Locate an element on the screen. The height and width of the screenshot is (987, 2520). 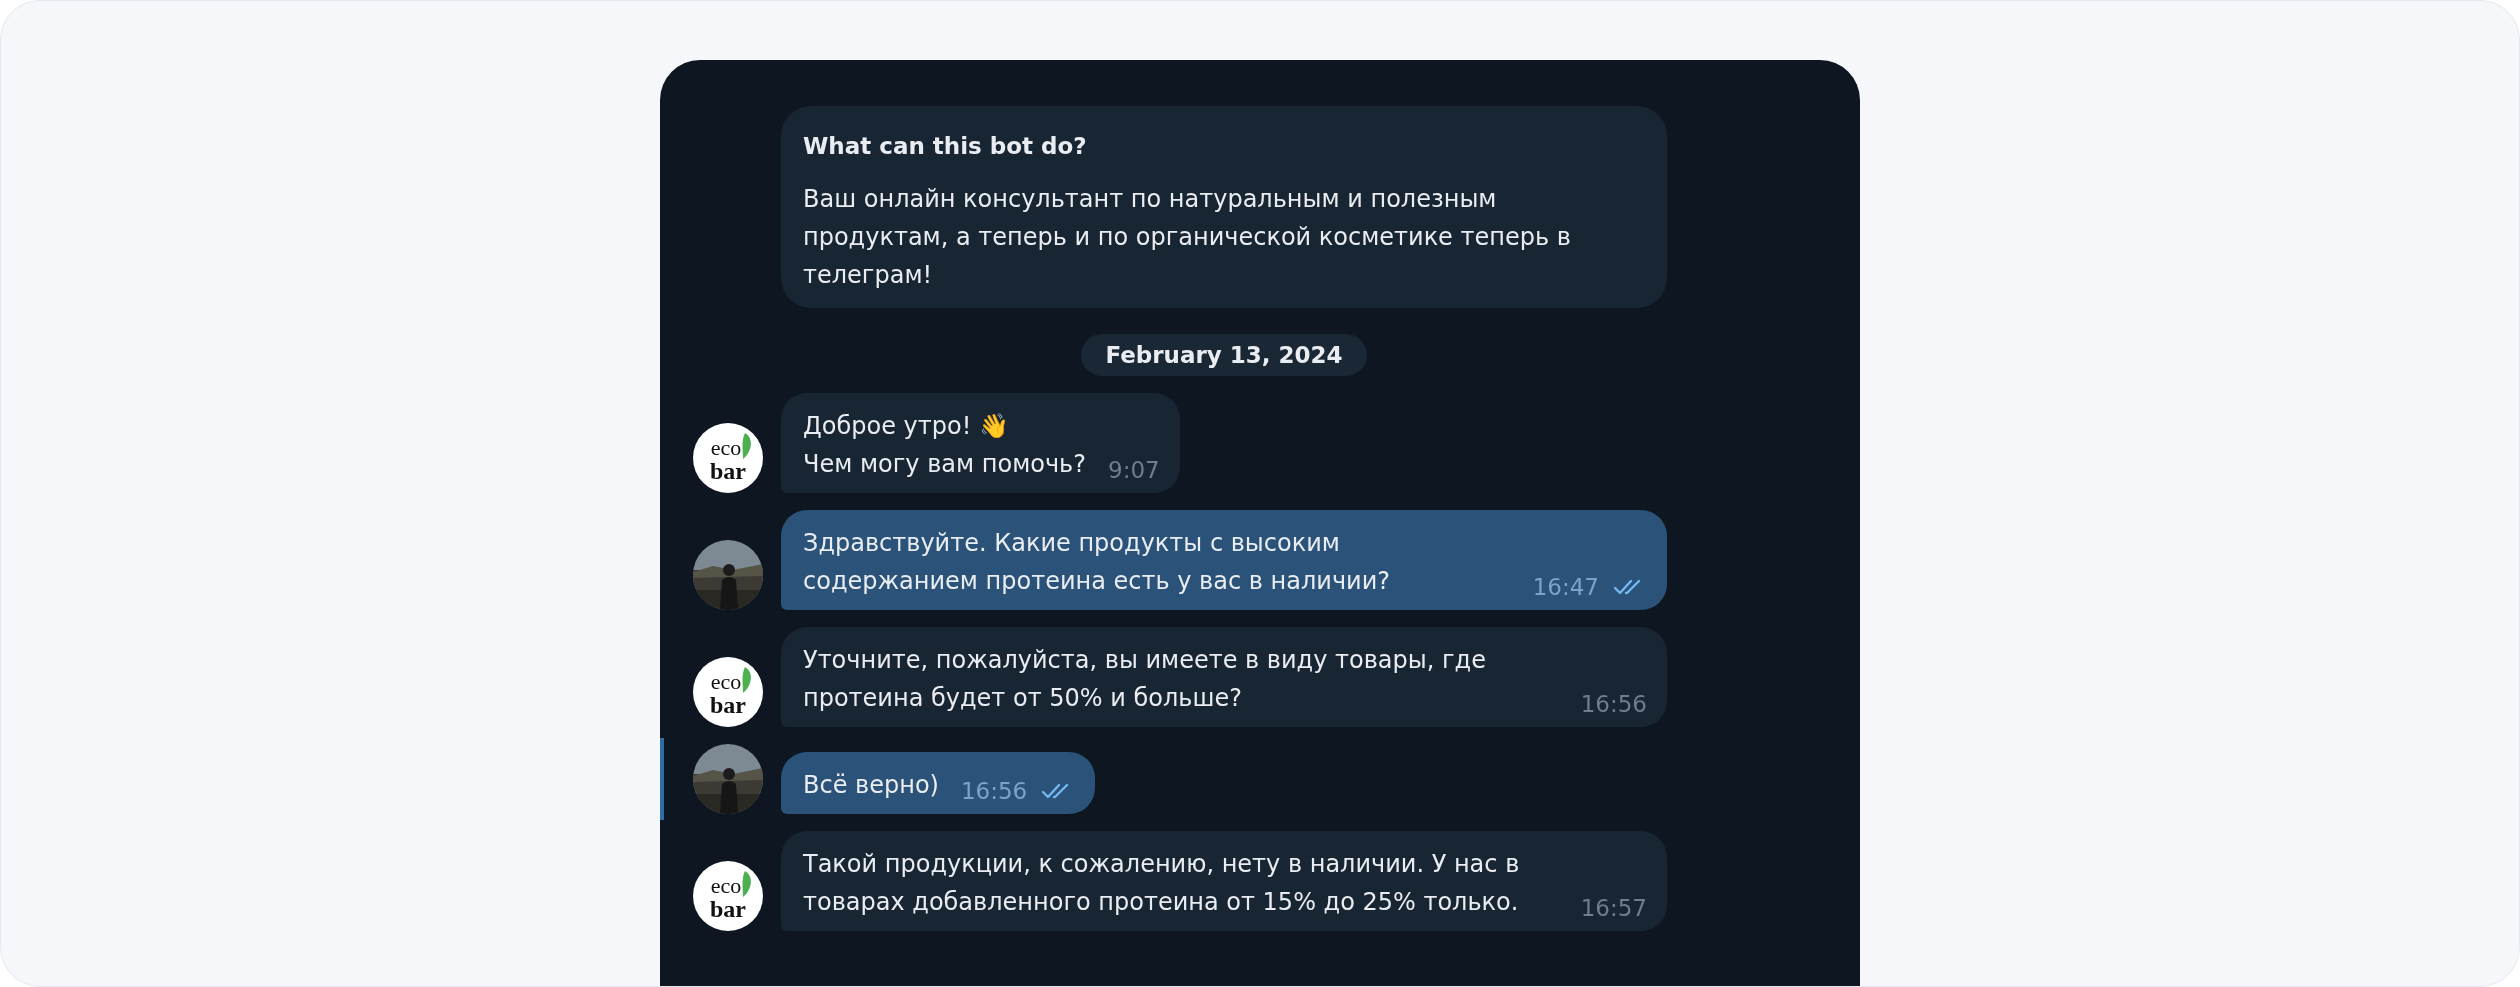
message-text: Доброе утро! 👋 Чем могу вам помочь? is located at coordinates (944, 445).